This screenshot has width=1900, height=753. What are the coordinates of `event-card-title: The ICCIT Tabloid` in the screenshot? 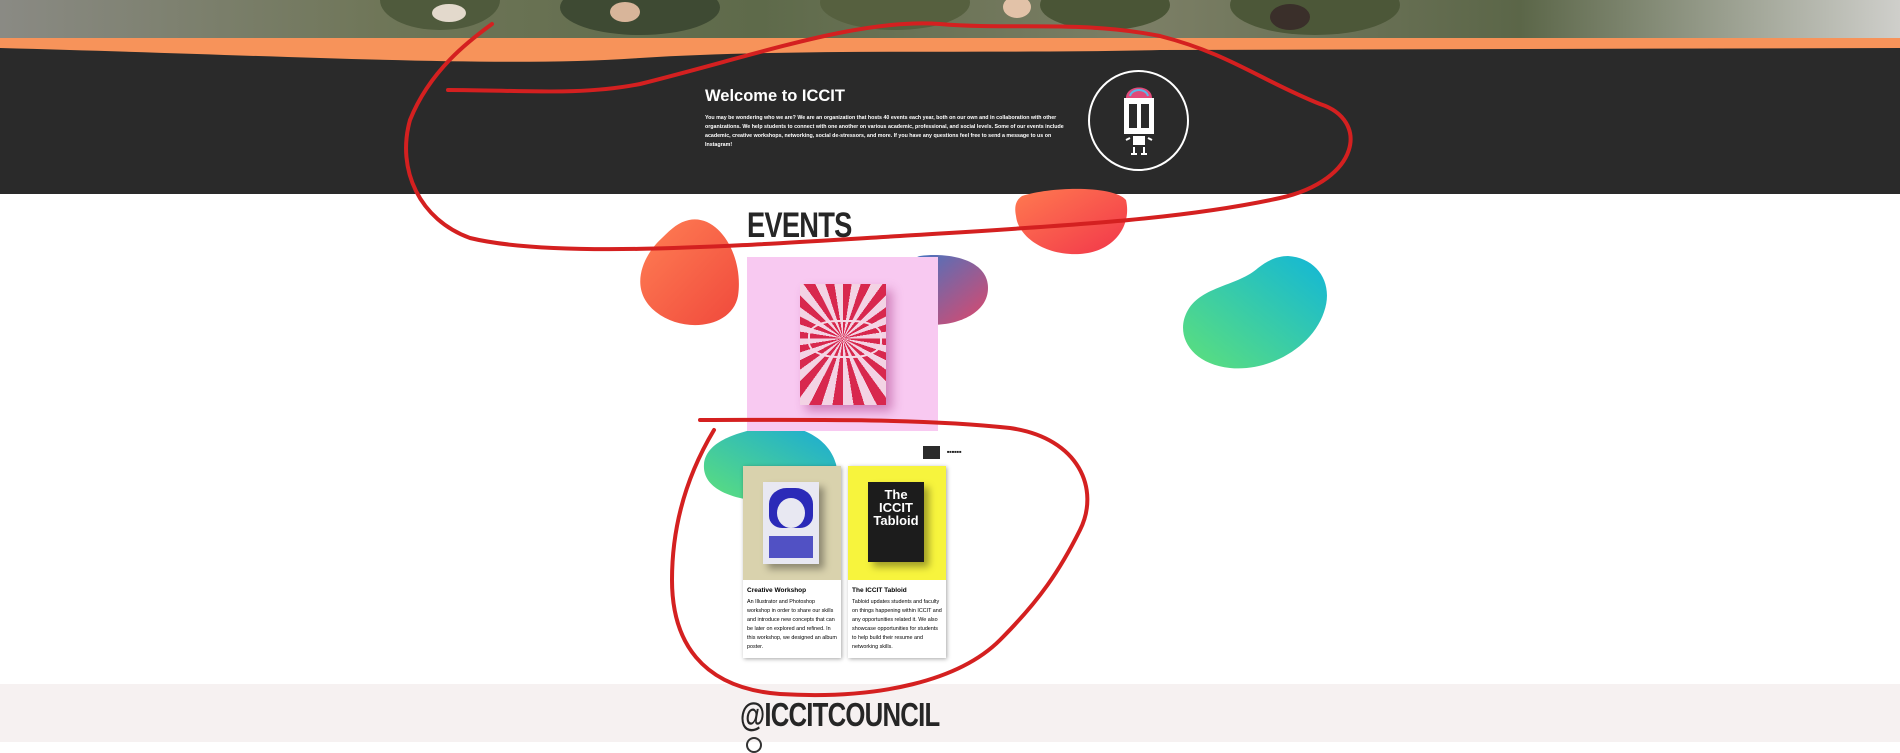 It's located at (879, 590).